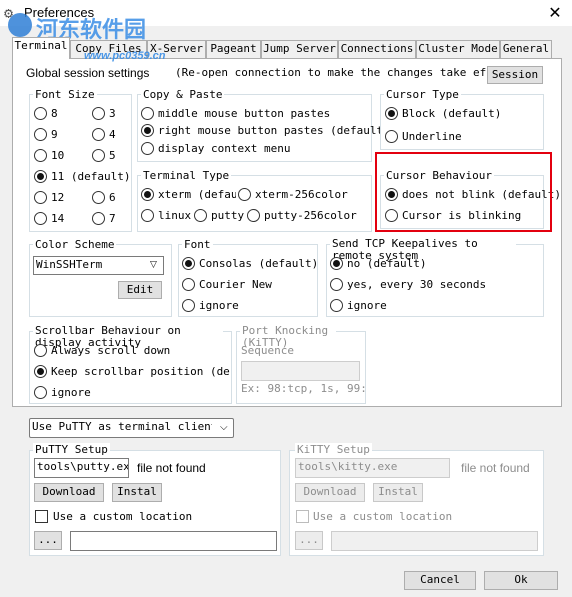  Describe the element at coordinates (58, 197) in the screenshot. I see `font-size-12-label: 12` at that location.